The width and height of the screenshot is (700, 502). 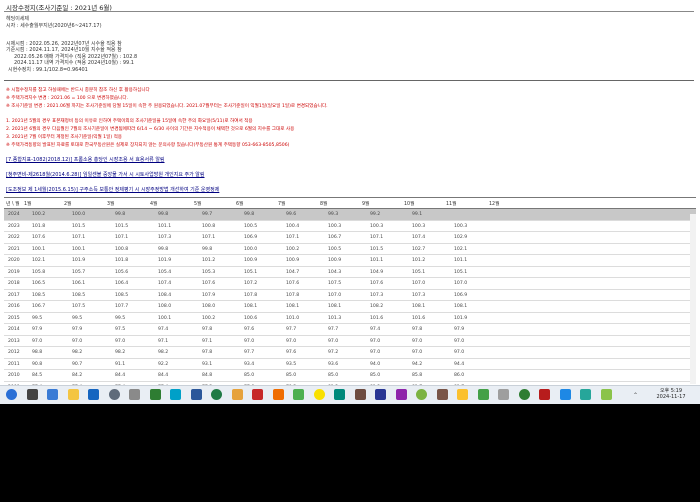 I want to click on table-cell: 105.1, so click(x=461, y=272).